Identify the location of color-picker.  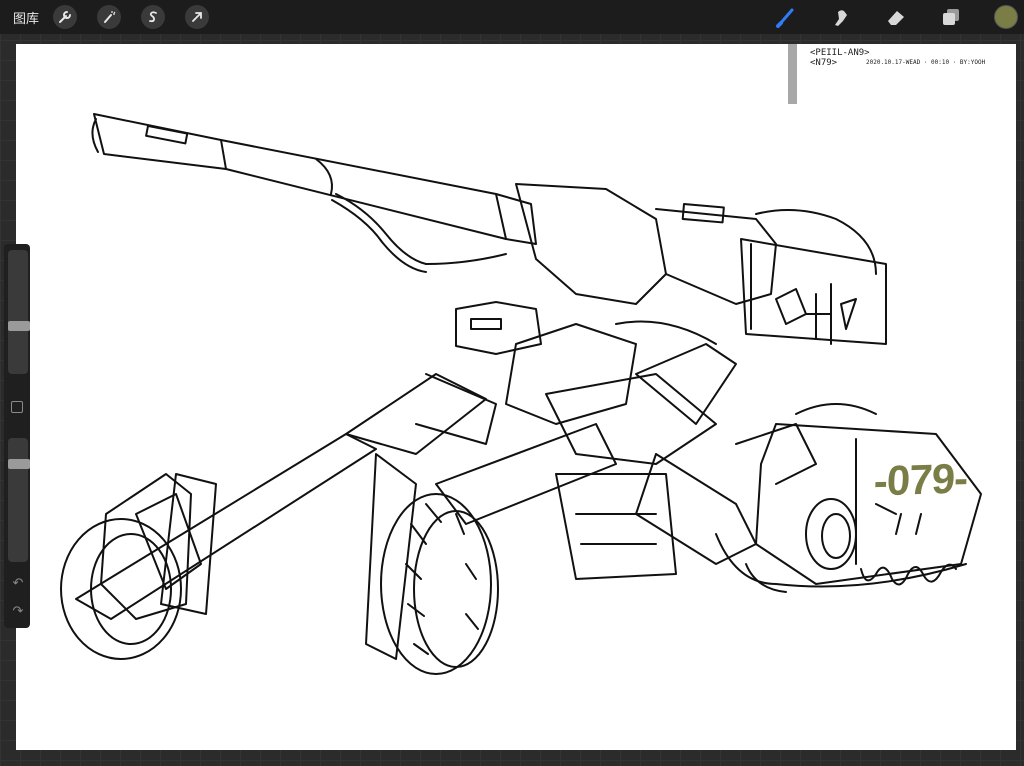
(1006, 17).